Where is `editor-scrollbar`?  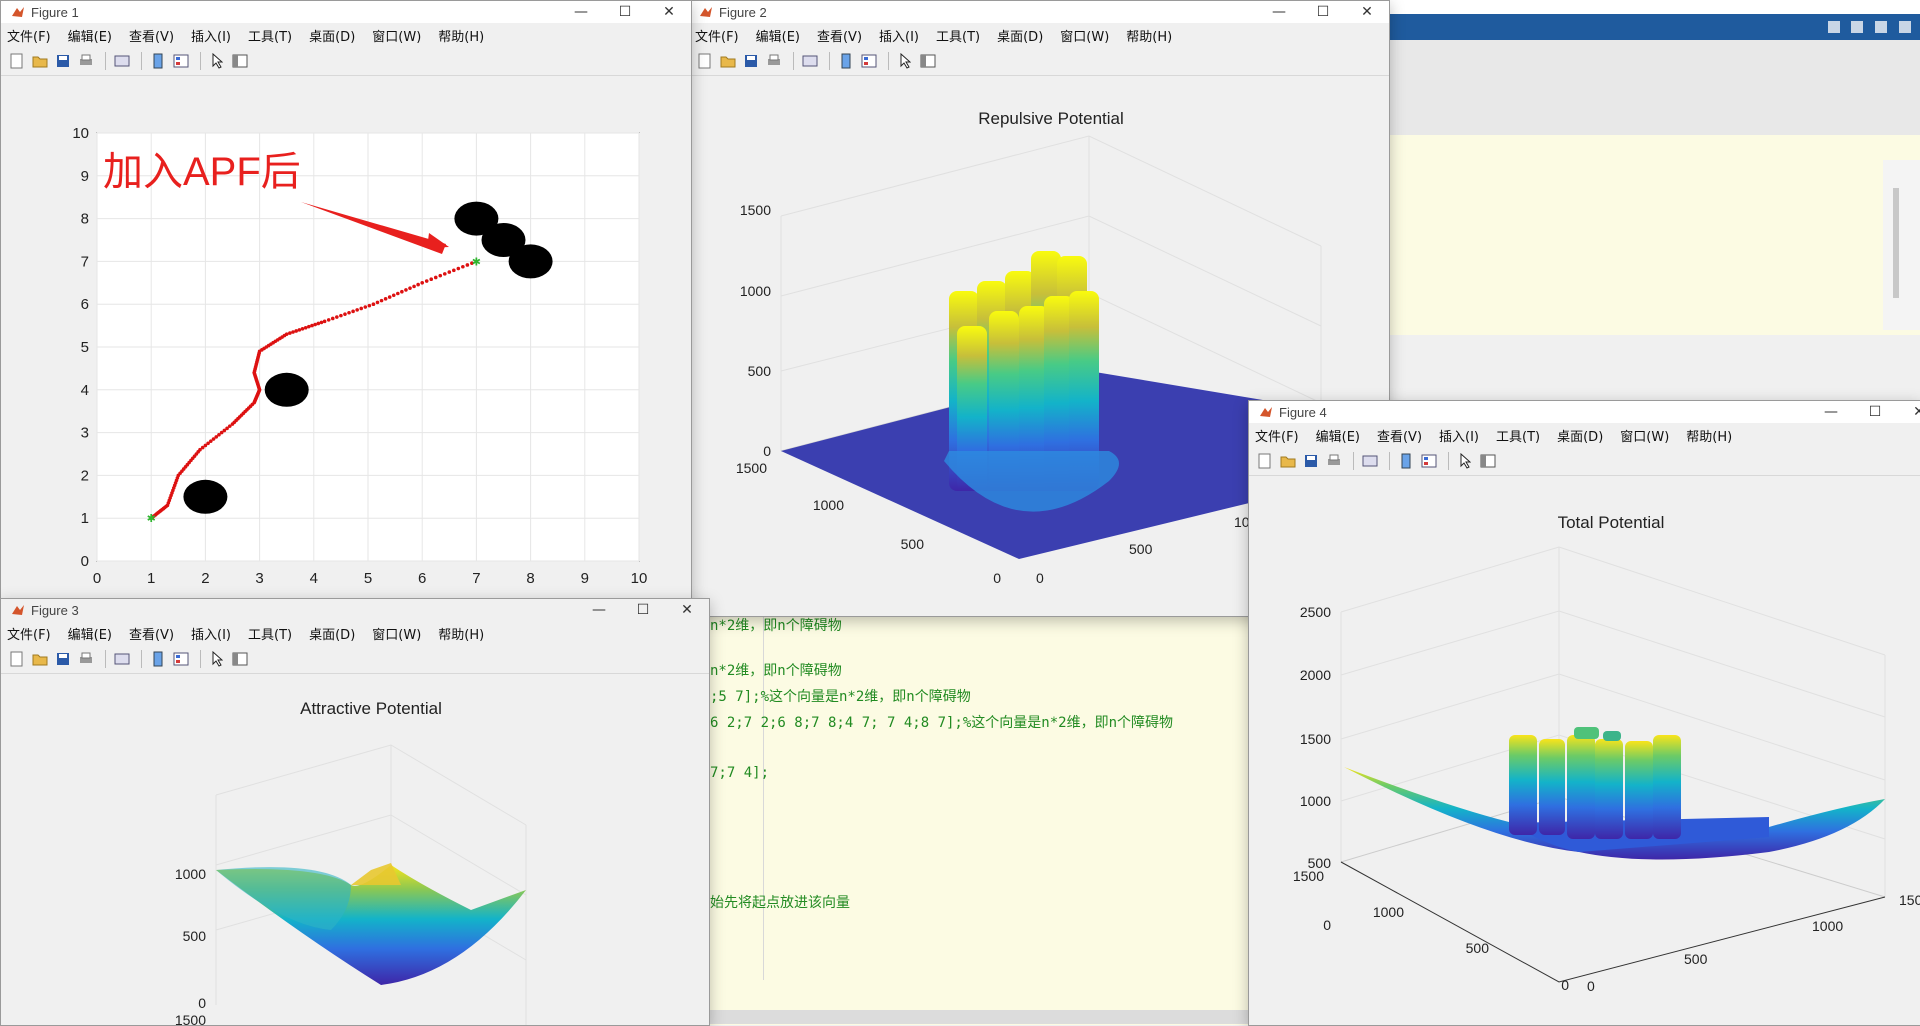
editor-scrollbar is located at coordinates (1901, 245).